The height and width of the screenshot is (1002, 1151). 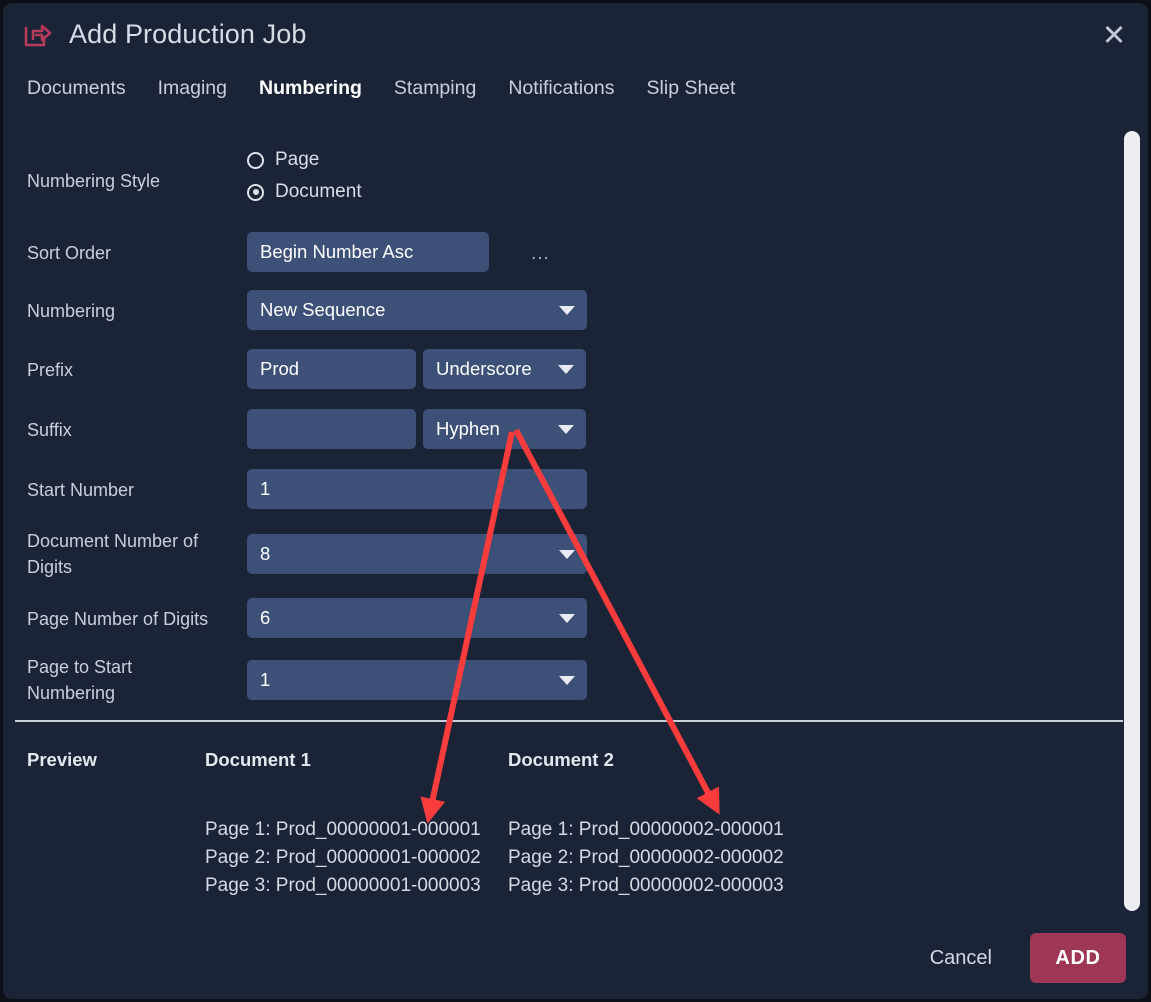 I want to click on preview-document-2-title: Document 2, so click(x=561, y=759).